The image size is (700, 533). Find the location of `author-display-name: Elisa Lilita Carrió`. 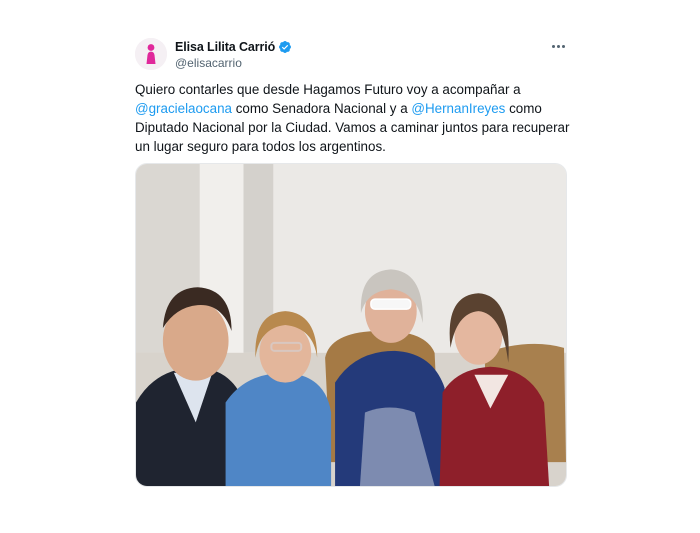

author-display-name: Elisa Lilita Carrió is located at coordinates (225, 47).